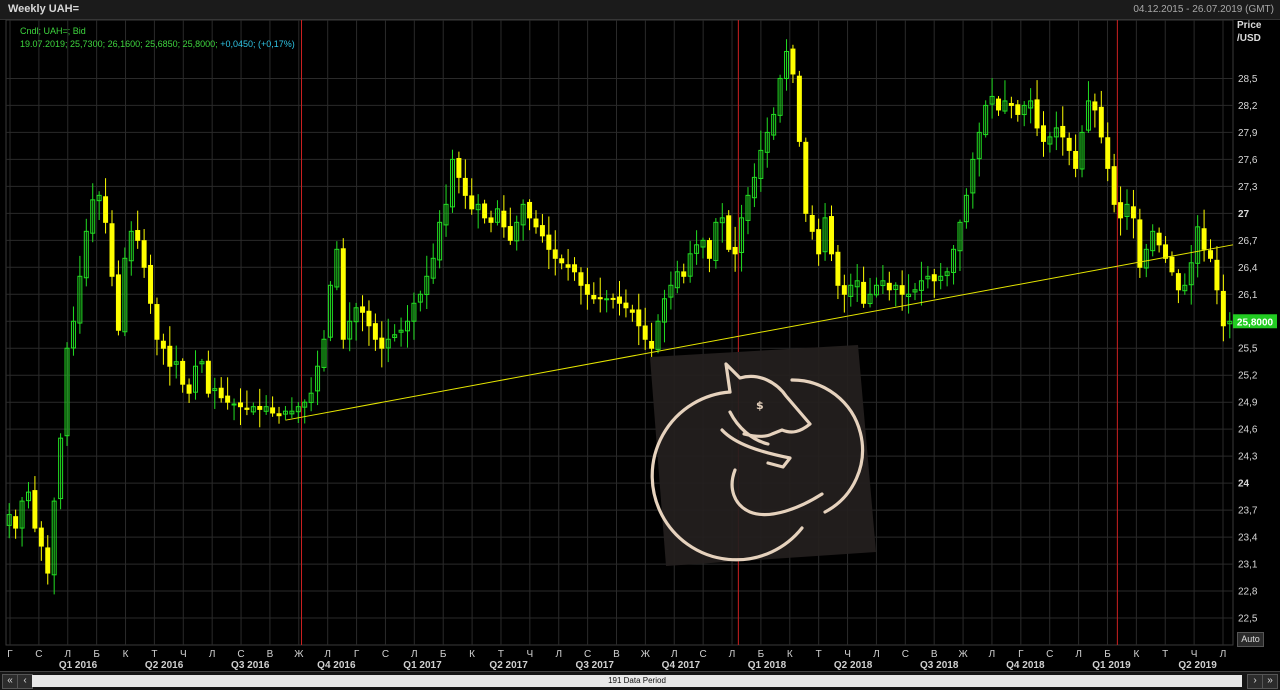  Describe the element at coordinates (1244, 214) in the screenshot. I see `y-tick-label: 27` at that location.